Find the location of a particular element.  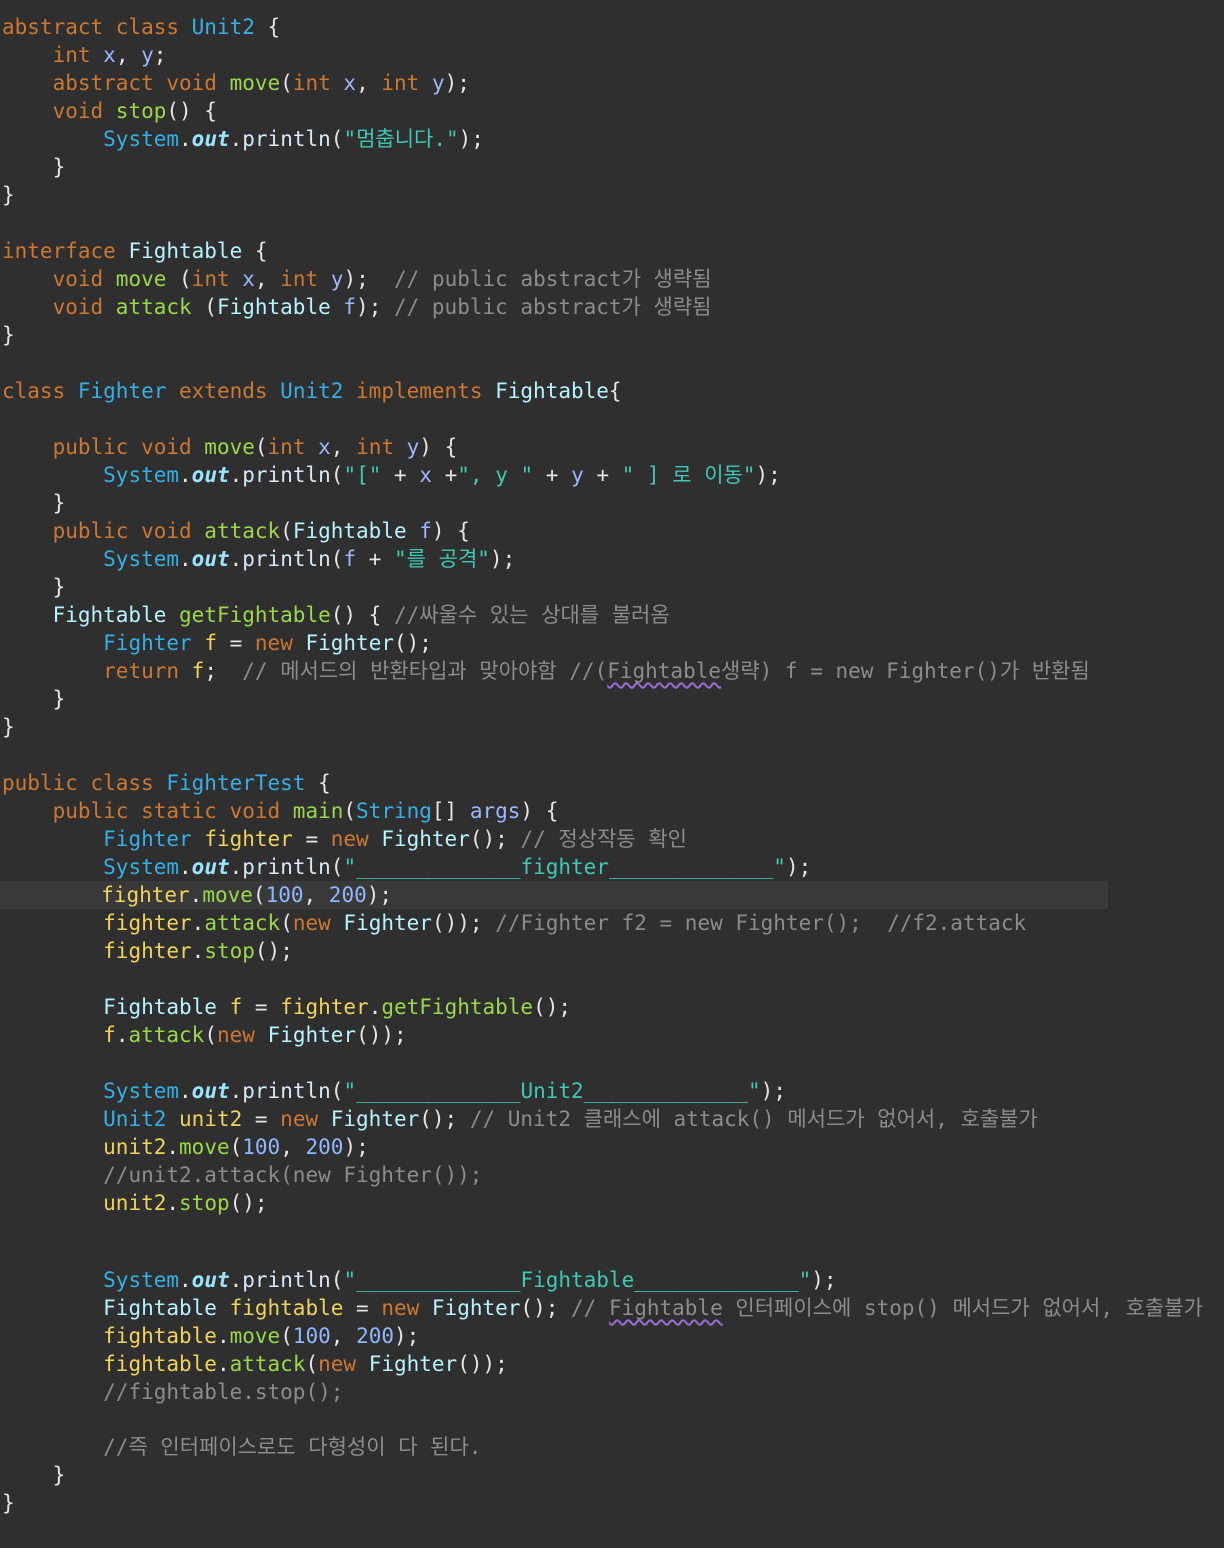

code-line: public void move(int x, int y) { is located at coordinates (230, 447).